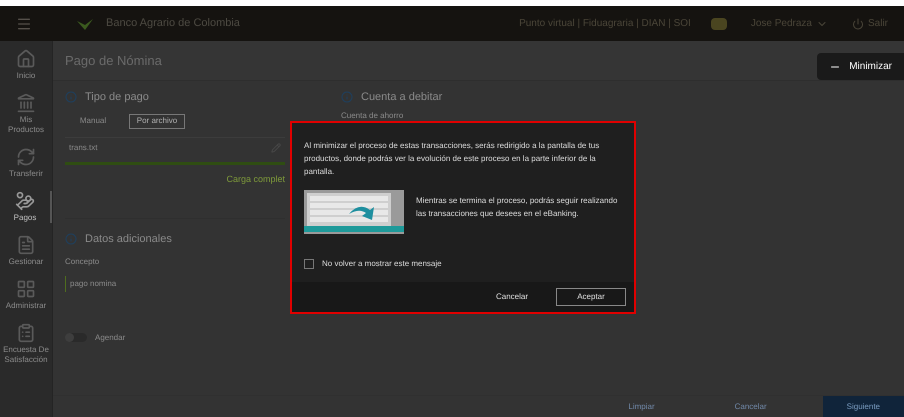 Image resolution: width=904 pixels, height=417 pixels. What do you see at coordinates (128, 239) in the screenshot?
I see `section-heading: Datos adicionales` at bounding box center [128, 239].